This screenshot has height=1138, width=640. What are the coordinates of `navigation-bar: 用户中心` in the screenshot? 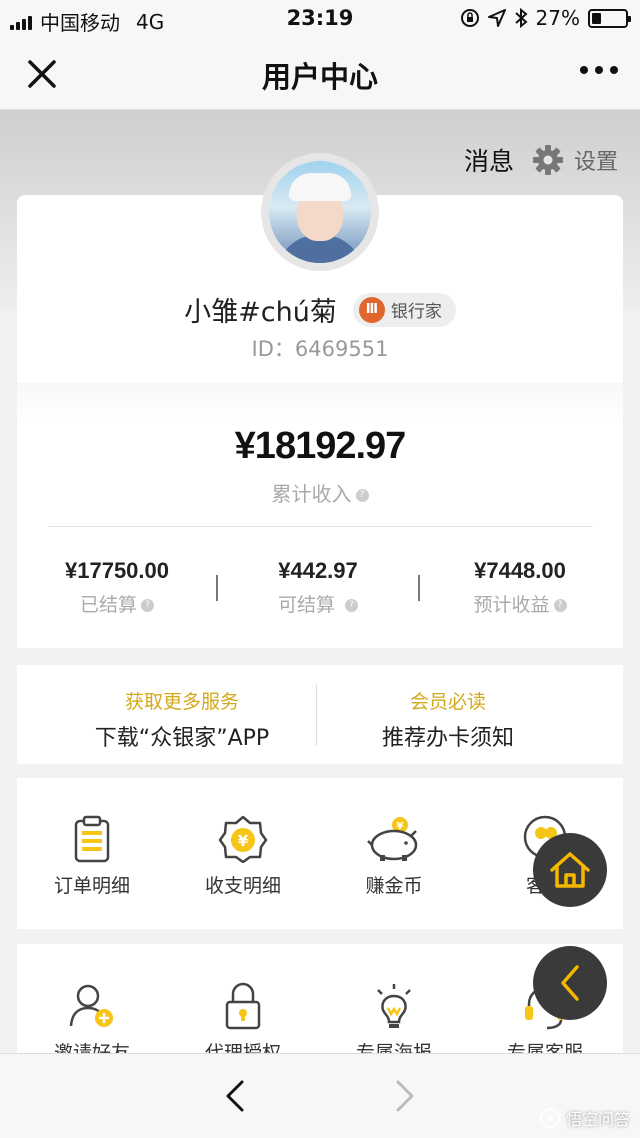 It's located at (320, 73).